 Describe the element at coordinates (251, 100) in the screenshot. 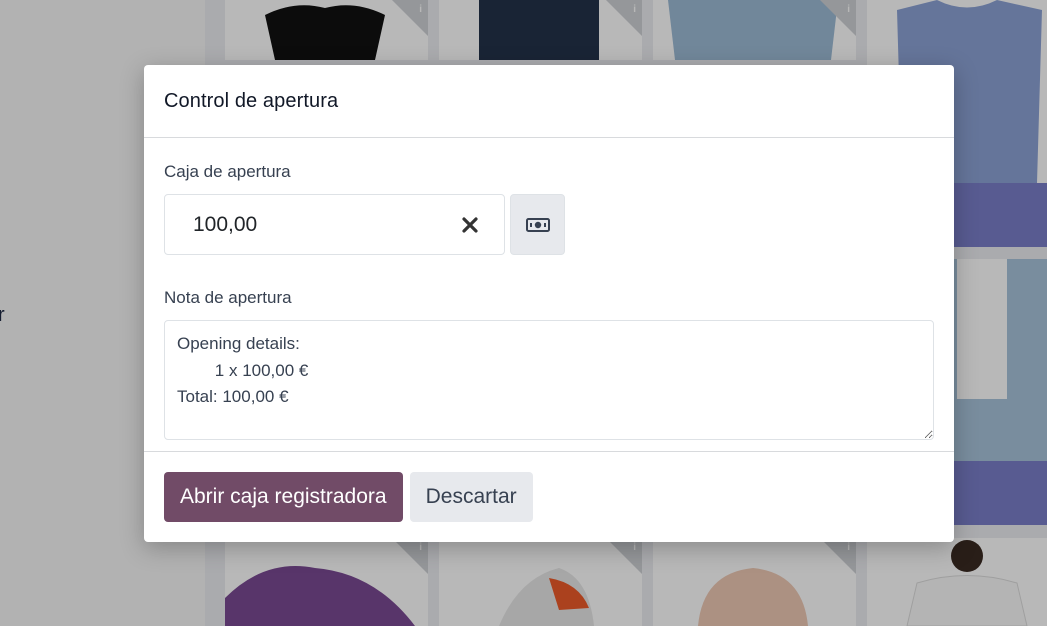

I see `dialog-title: Control de apertura` at that location.